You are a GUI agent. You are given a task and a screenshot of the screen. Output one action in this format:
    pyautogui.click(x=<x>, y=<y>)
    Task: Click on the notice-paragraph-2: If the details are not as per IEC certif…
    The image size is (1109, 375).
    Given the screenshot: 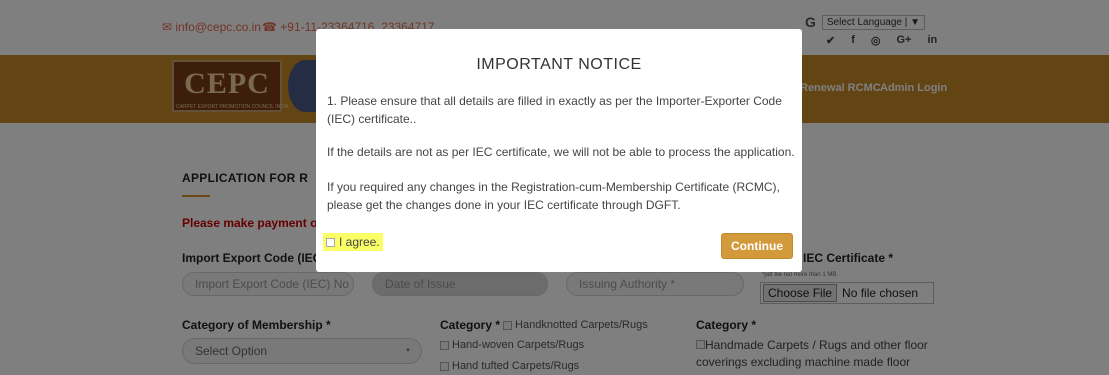 What is the action you would take?
    pyautogui.click(x=561, y=152)
    